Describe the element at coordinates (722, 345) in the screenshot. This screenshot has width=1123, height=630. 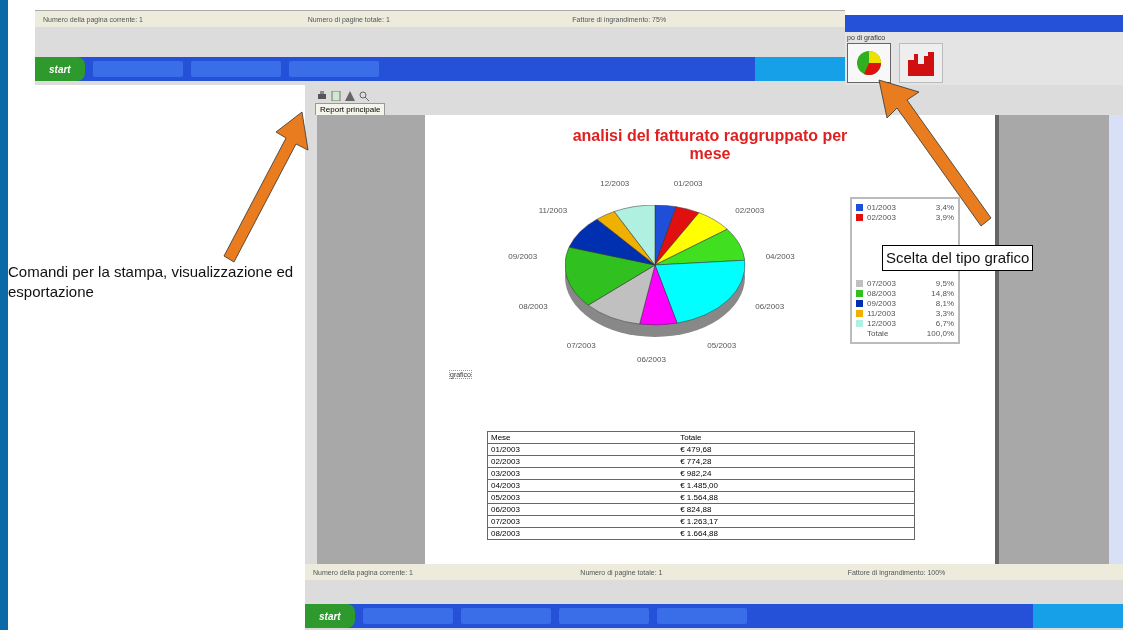
I see `pie-label: 05/2003` at that location.